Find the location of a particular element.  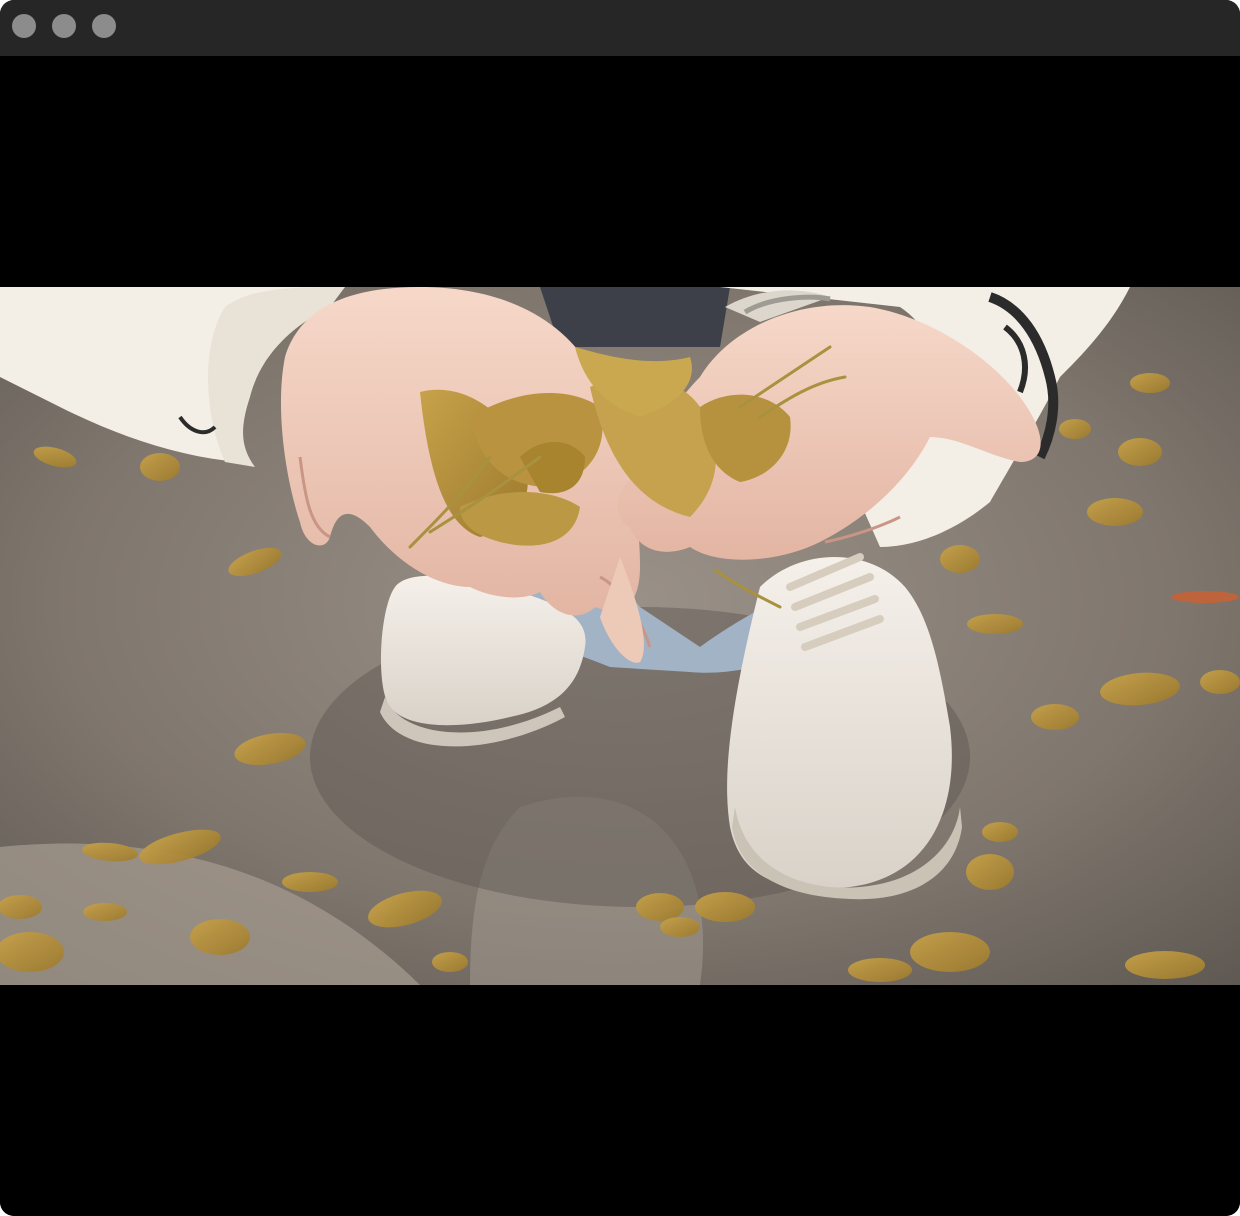

minimize-window-button is located at coordinates (64, 26).